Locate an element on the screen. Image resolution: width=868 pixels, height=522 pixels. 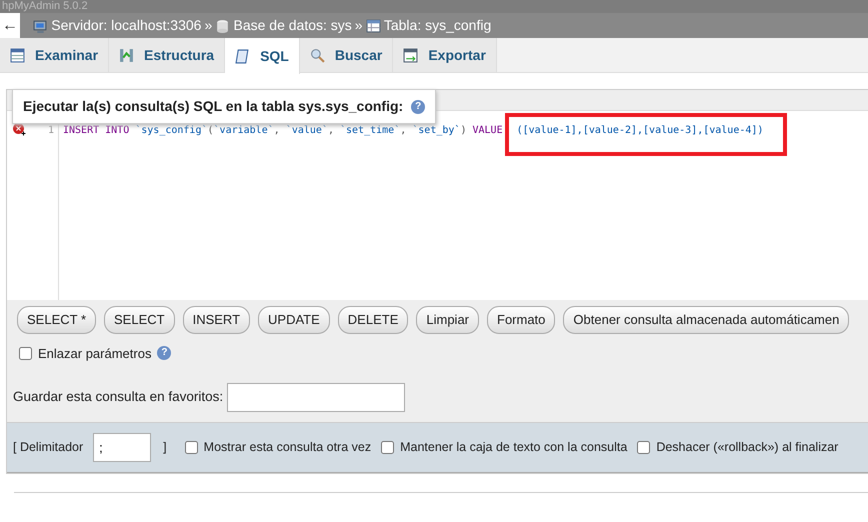
code-token: ([value-1],[value-2],[value-3],[value-4]) is located at coordinates (646, 134).